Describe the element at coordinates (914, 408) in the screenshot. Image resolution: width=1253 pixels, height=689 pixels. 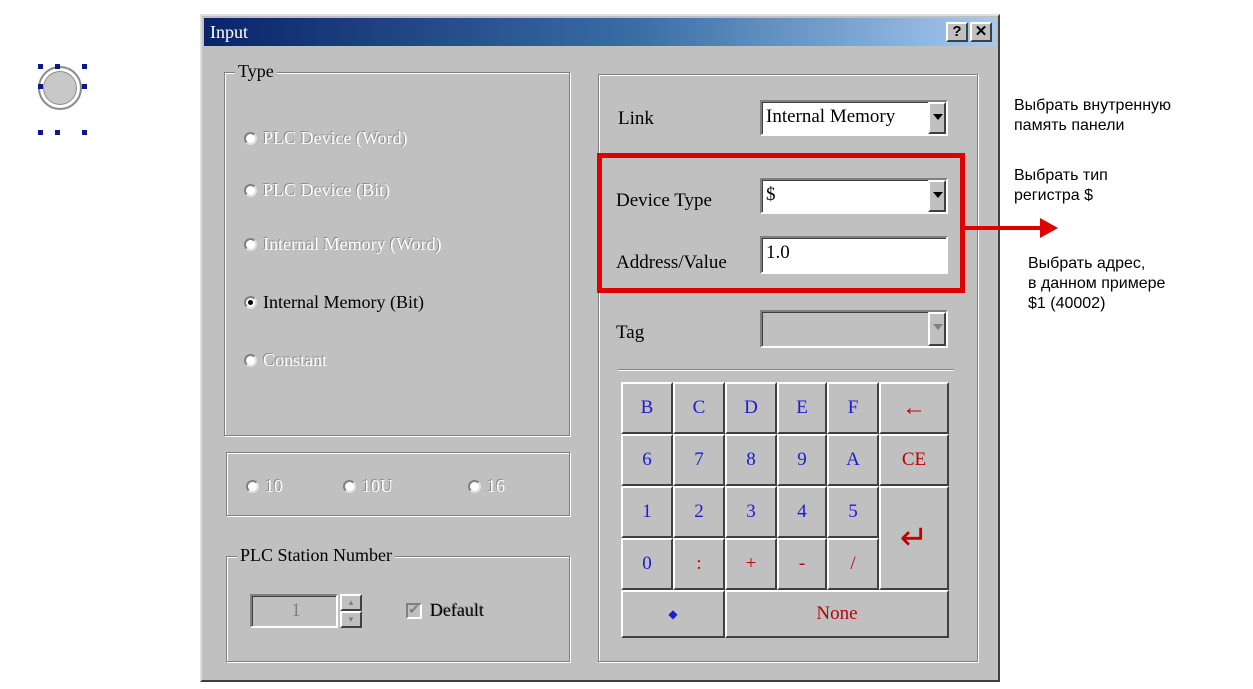
I see `backspace-icon: ←` at that location.